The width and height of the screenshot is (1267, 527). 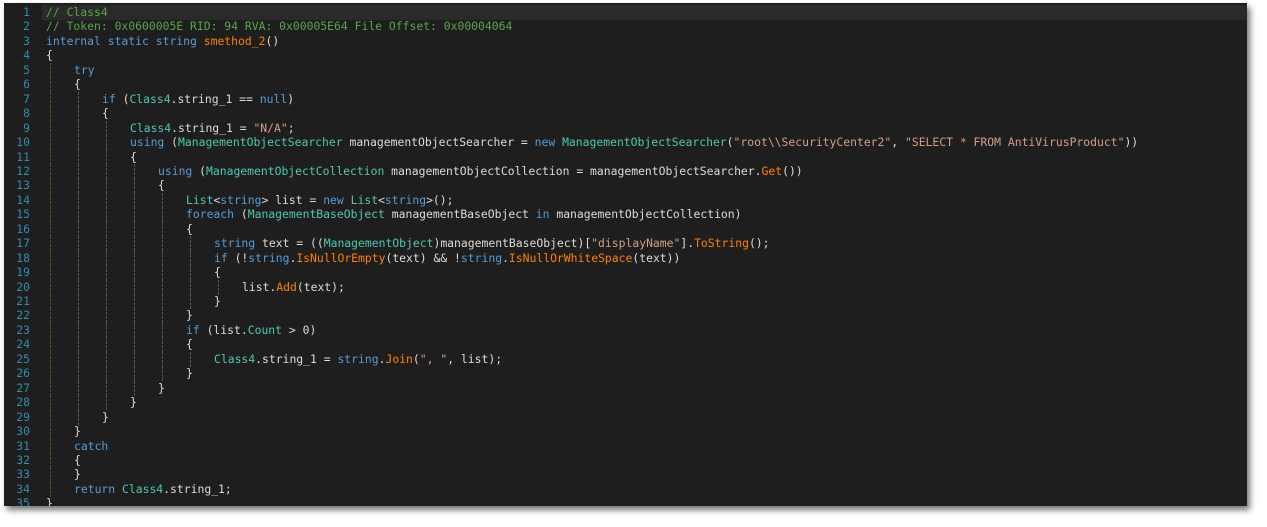 What do you see at coordinates (625, 489) in the screenshot?
I see `code-line: 34 return Class4.string_1;` at bounding box center [625, 489].